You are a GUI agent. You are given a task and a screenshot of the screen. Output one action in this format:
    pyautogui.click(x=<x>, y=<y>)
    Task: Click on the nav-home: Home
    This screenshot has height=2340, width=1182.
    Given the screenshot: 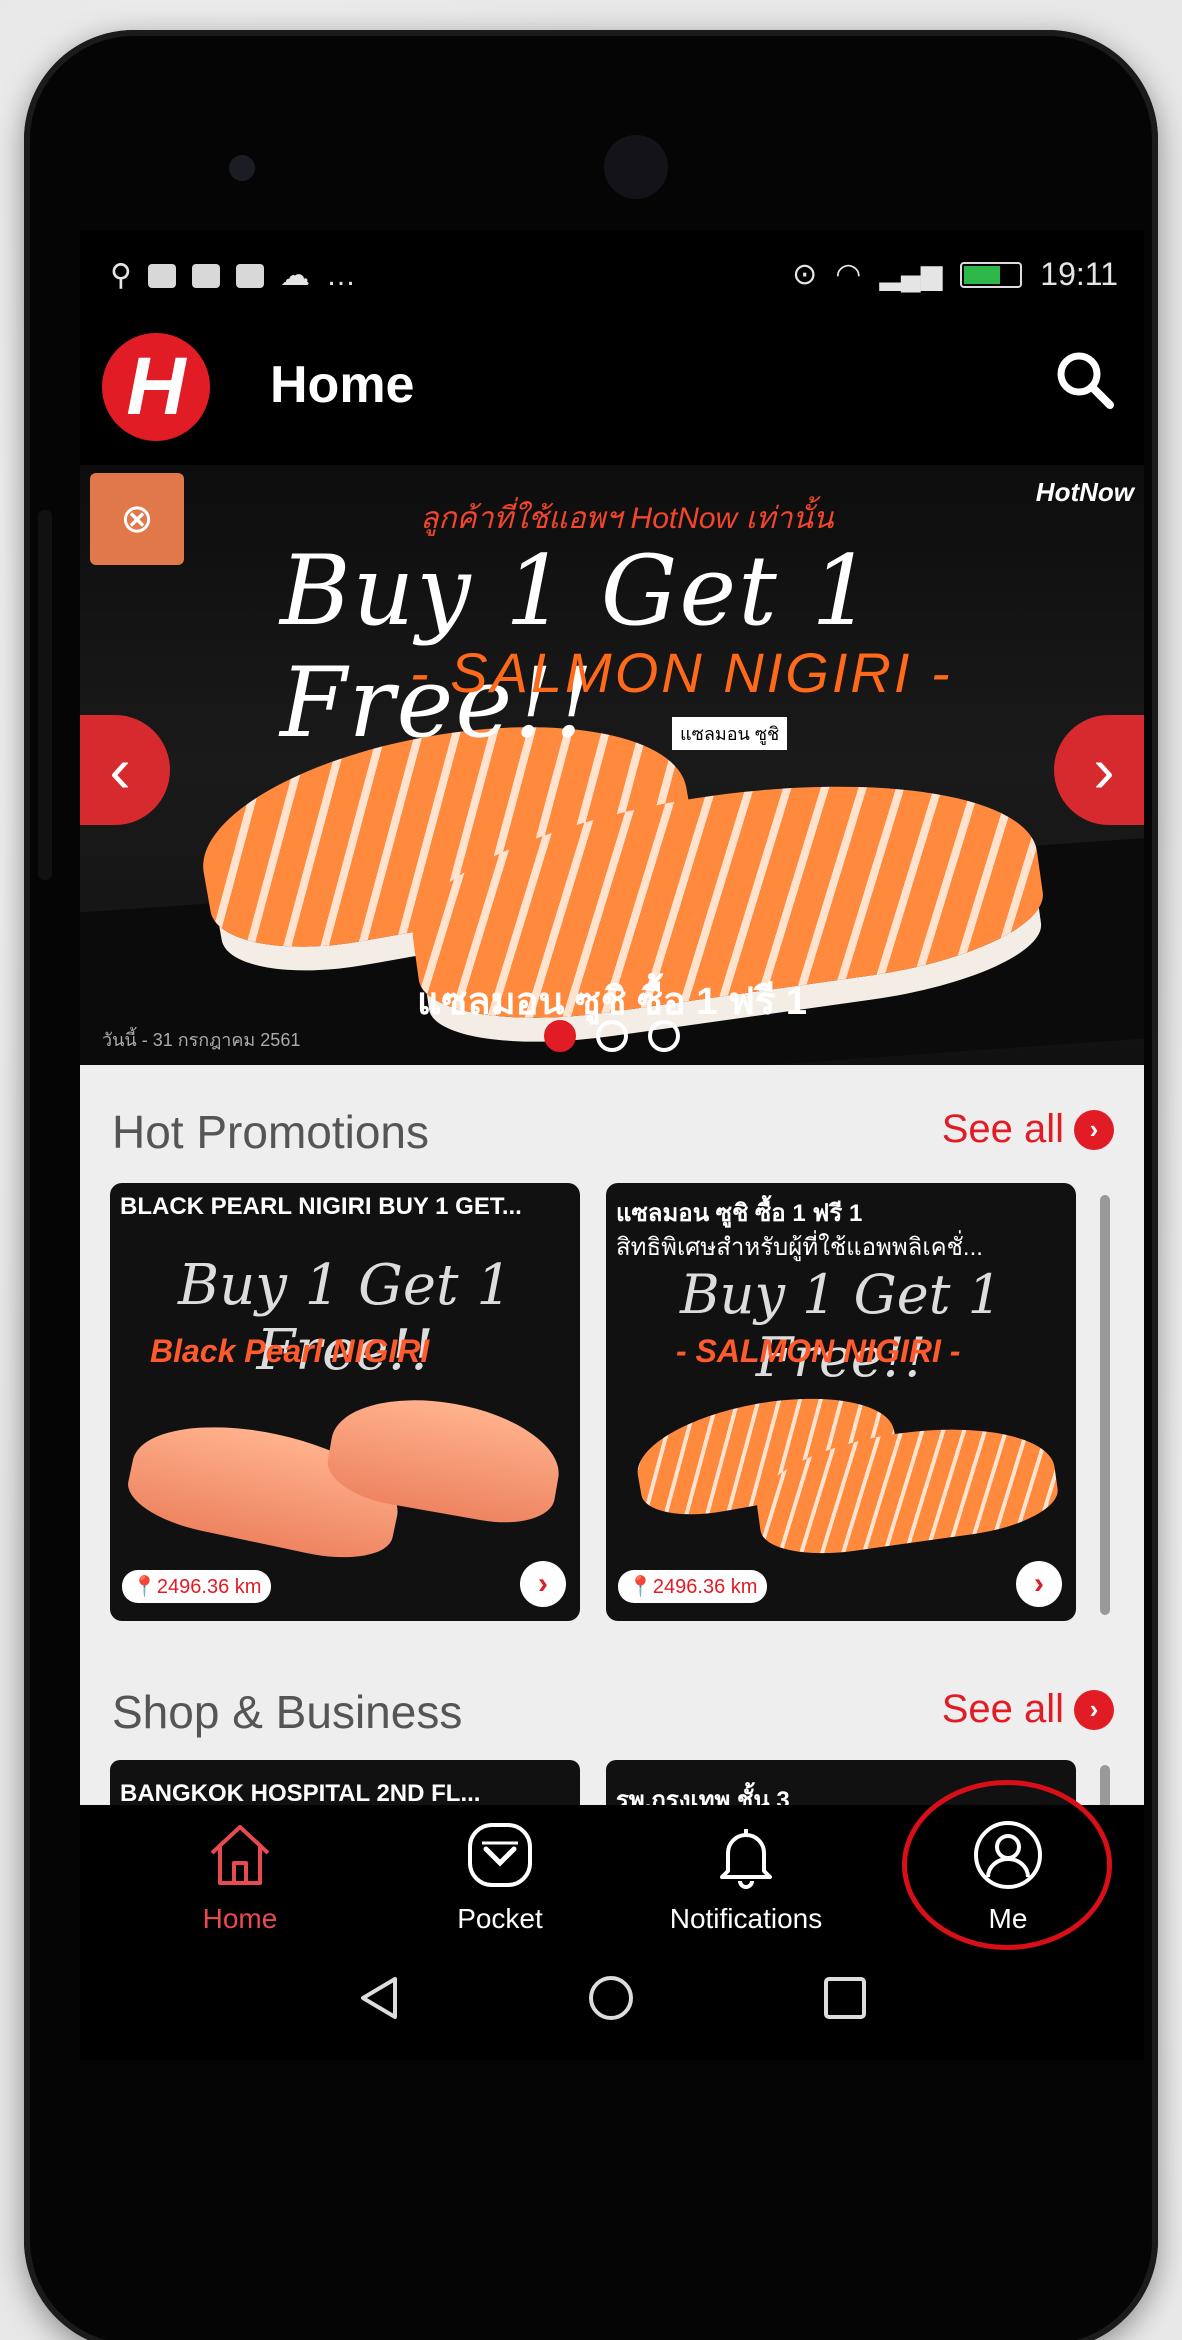 What is the action you would take?
    pyautogui.click(x=240, y=1875)
    